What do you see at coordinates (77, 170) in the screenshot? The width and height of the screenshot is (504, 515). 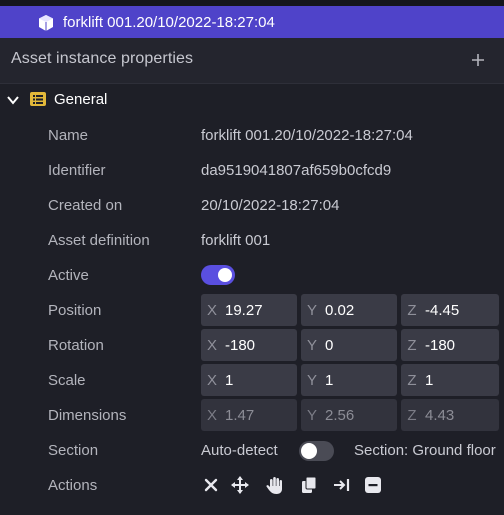 I see `identifier-label: Identifier` at bounding box center [77, 170].